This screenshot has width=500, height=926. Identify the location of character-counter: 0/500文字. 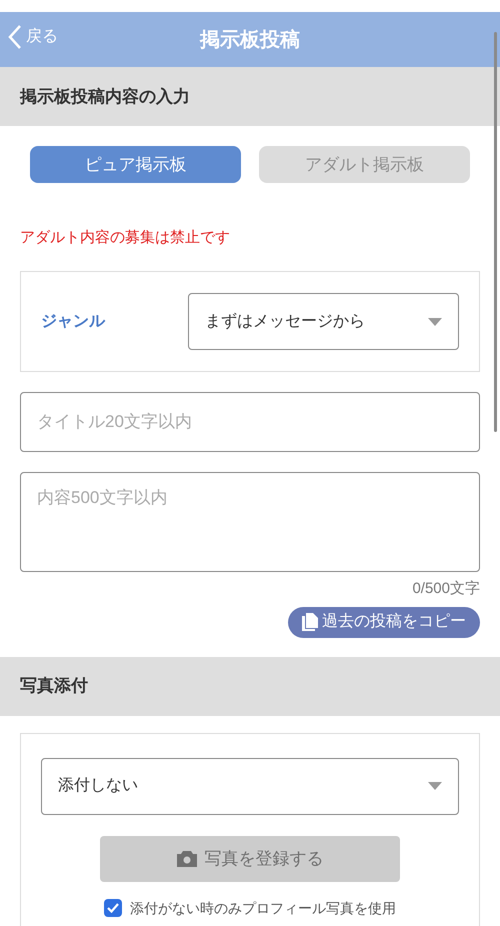
(446, 589).